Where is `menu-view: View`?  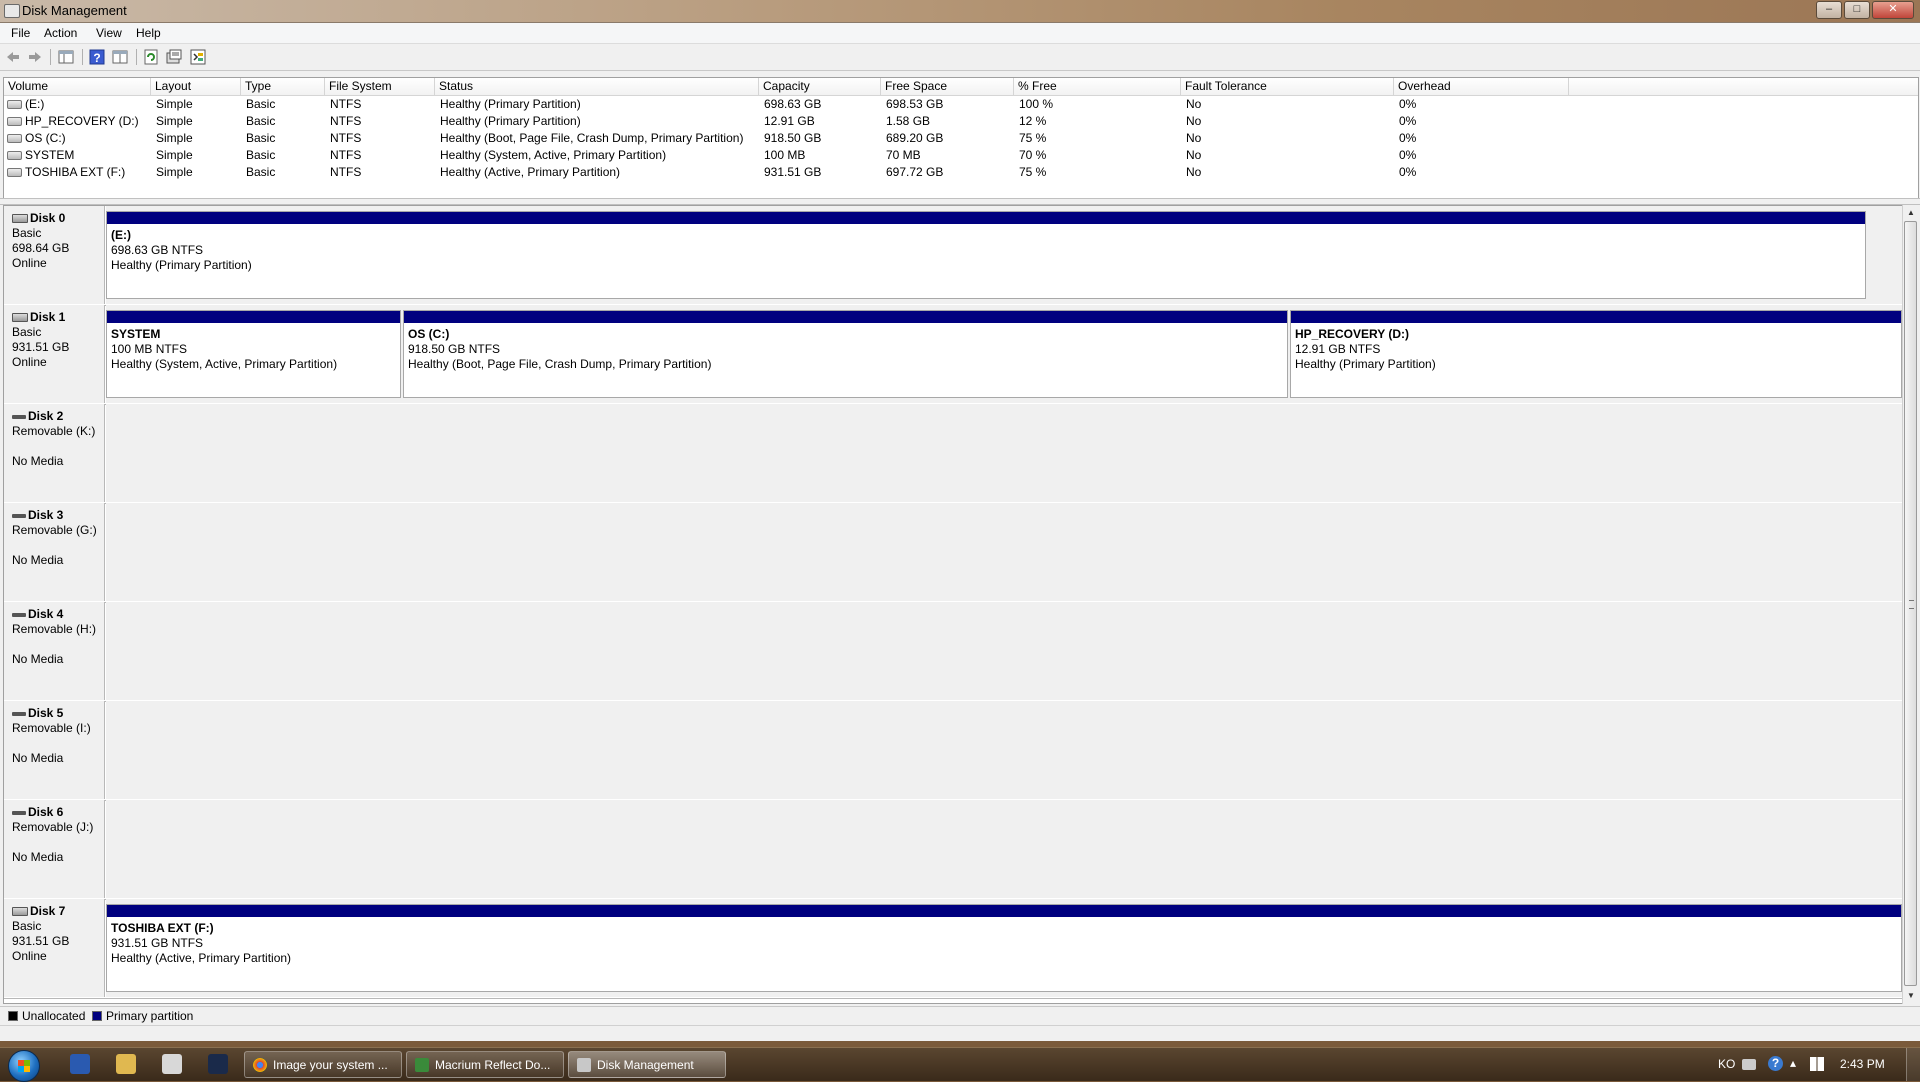 menu-view: View is located at coordinates (109, 33).